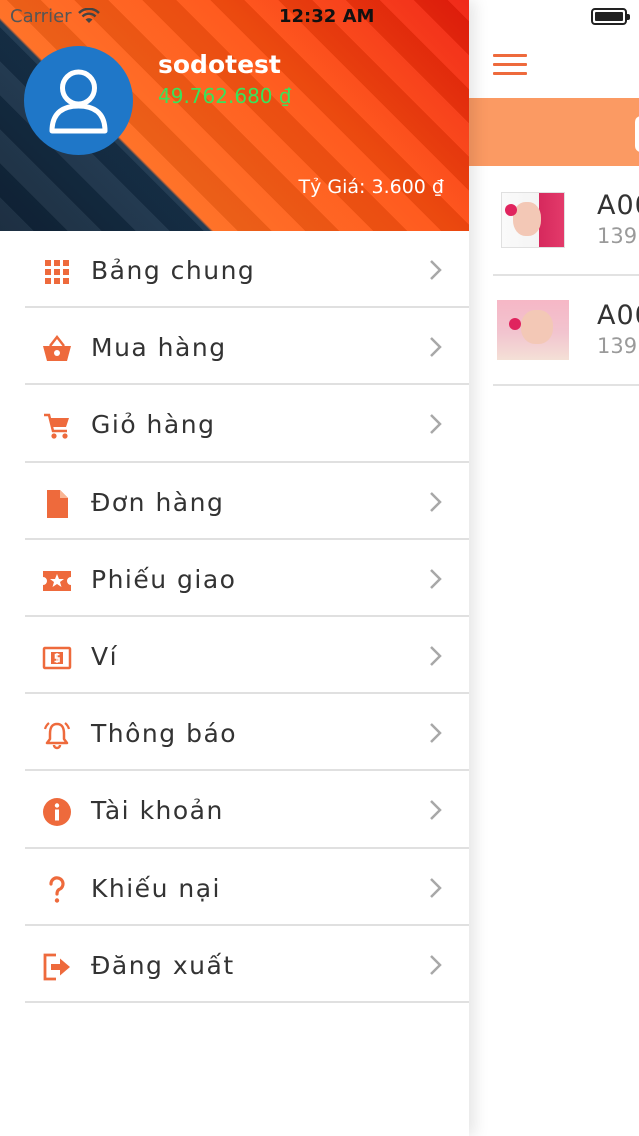 The height and width of the screenshot is (1136, 639). I want to click on menu-item-logout: Đăng xuất, so click(234, 965).